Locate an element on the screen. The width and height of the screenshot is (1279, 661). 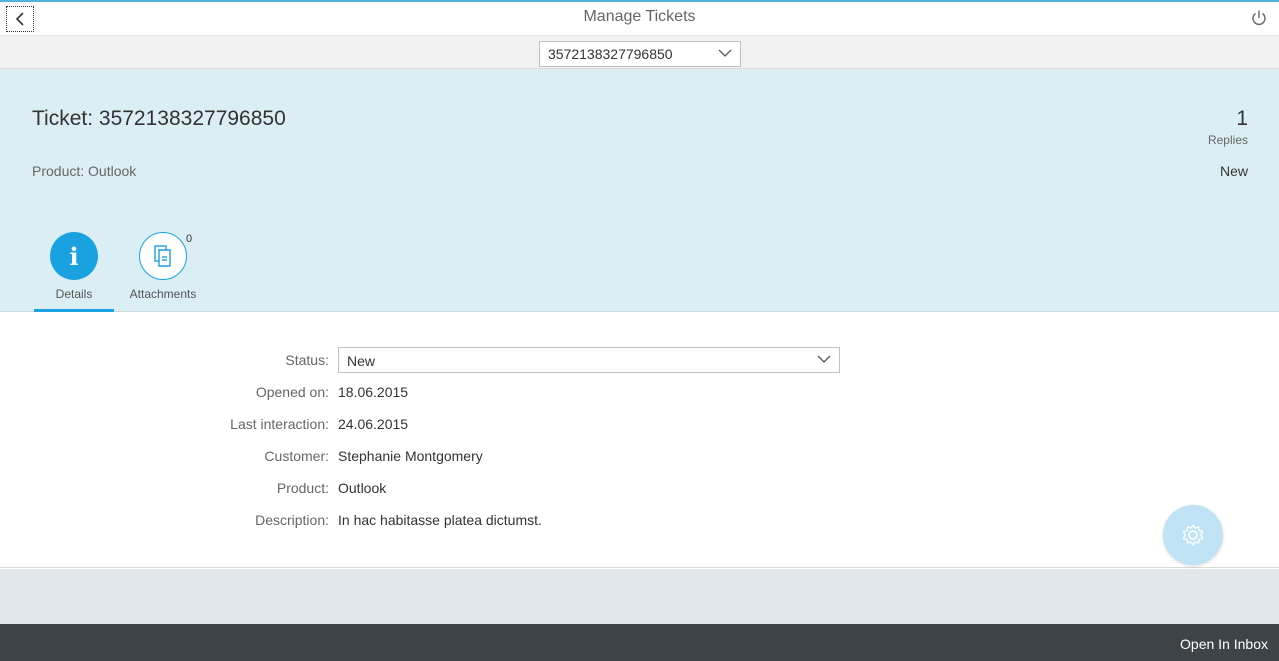
ticket-select: 3572138327796850 is located at coordinates (640, 54).